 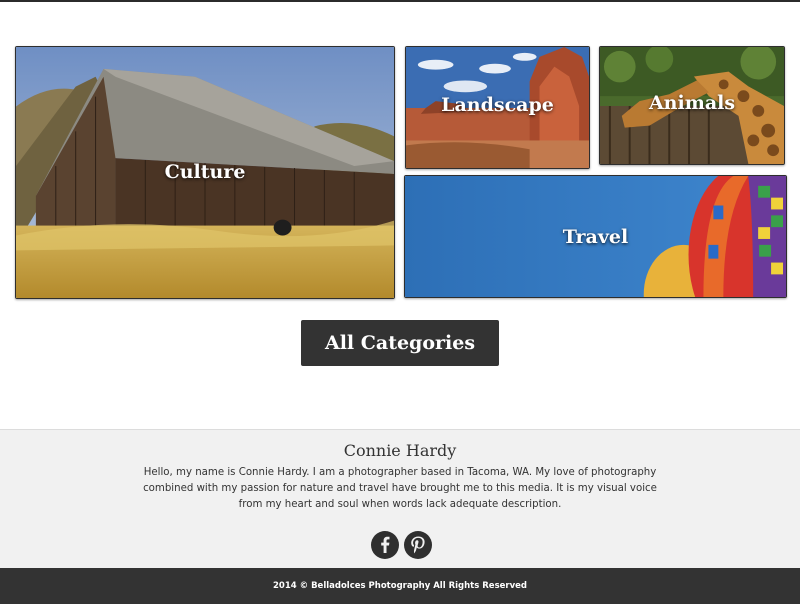 What do you see at coordinates (385, 545) in the screenshot?
I see `facebook-icon` at bounding box center [385, 545].